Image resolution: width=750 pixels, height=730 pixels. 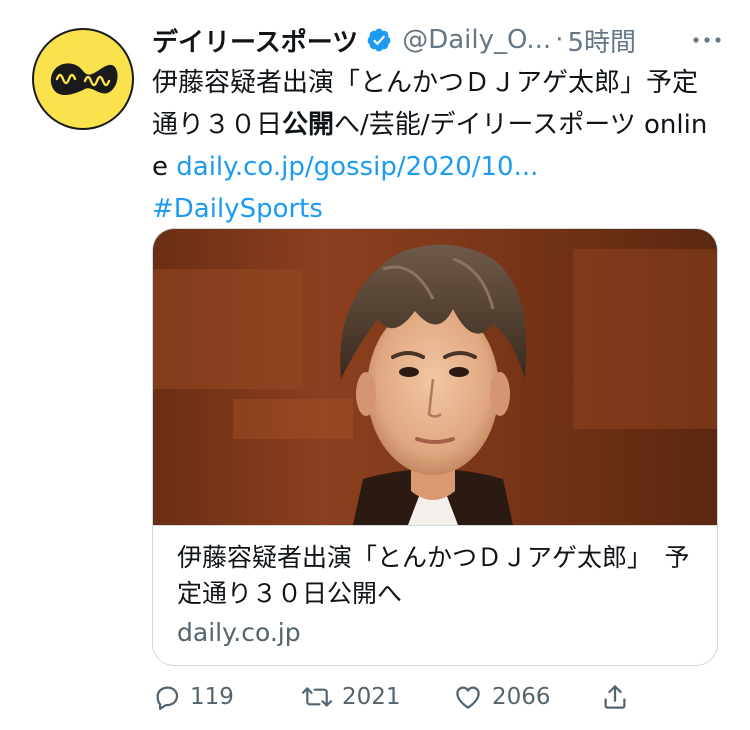 I want to click on share-icon, so click(x=615, y=697).